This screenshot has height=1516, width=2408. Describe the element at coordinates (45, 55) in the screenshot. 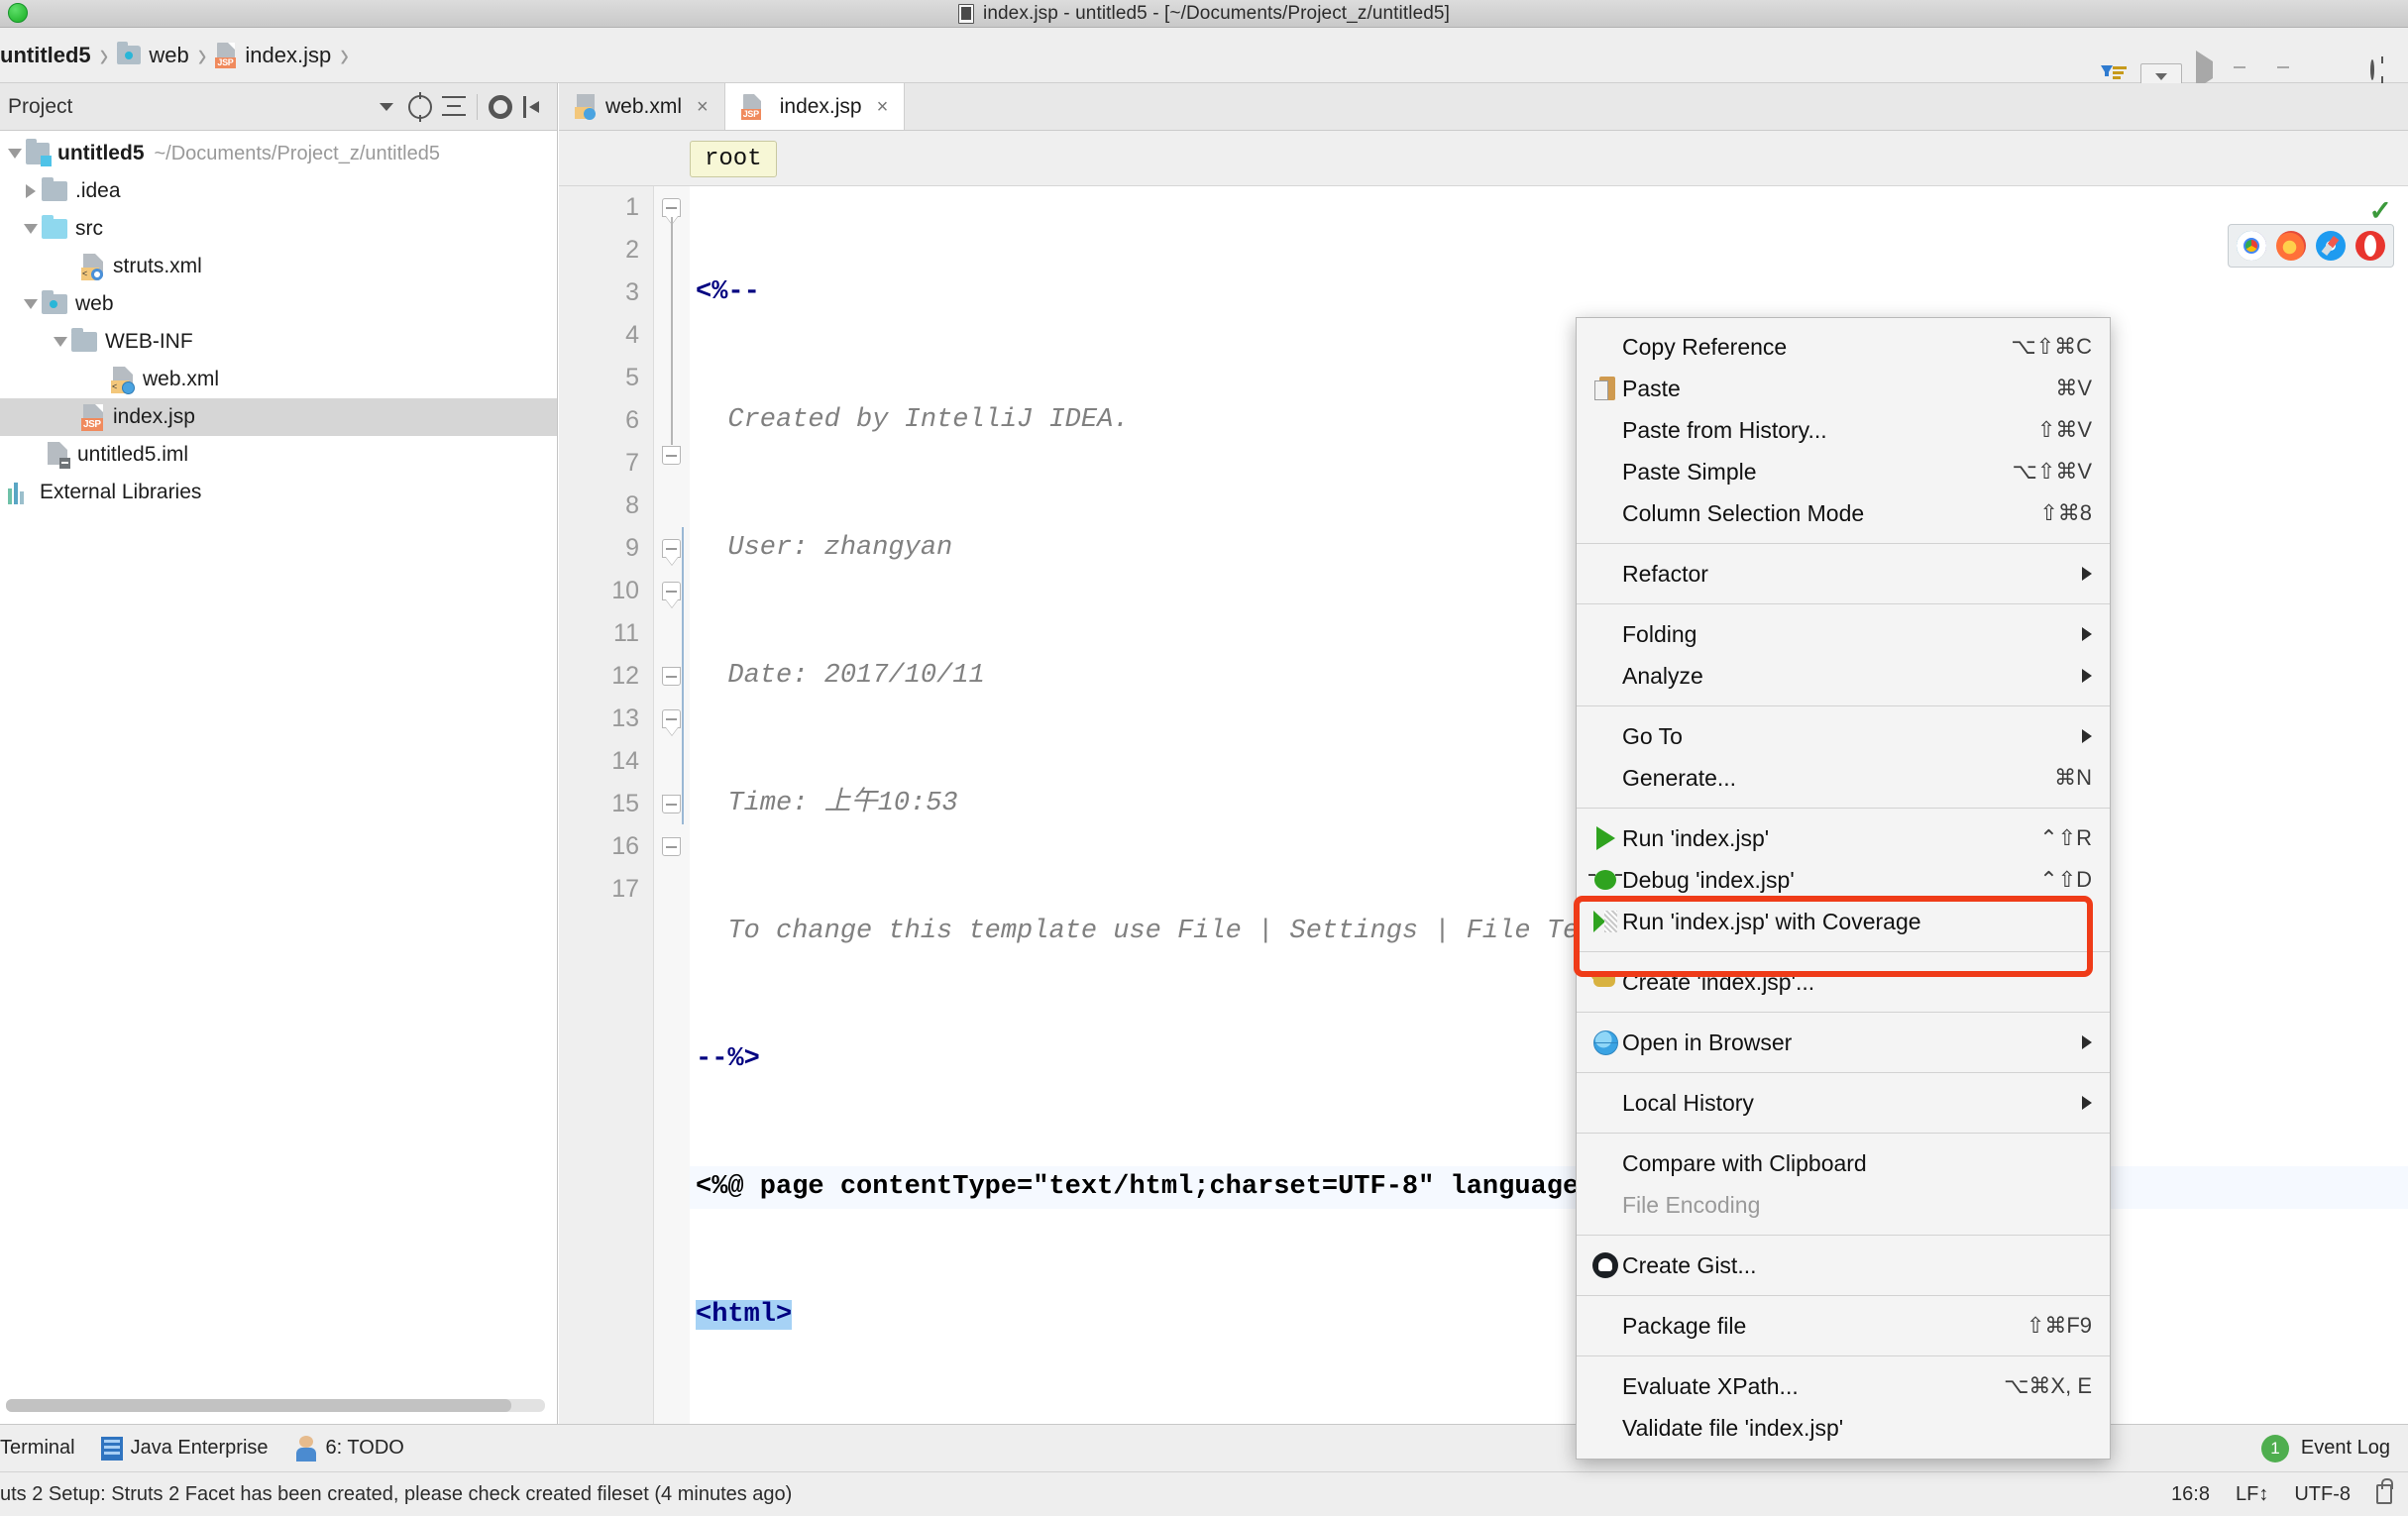

I see `breadcrumb-item-untitled5: untitled5` at that location.